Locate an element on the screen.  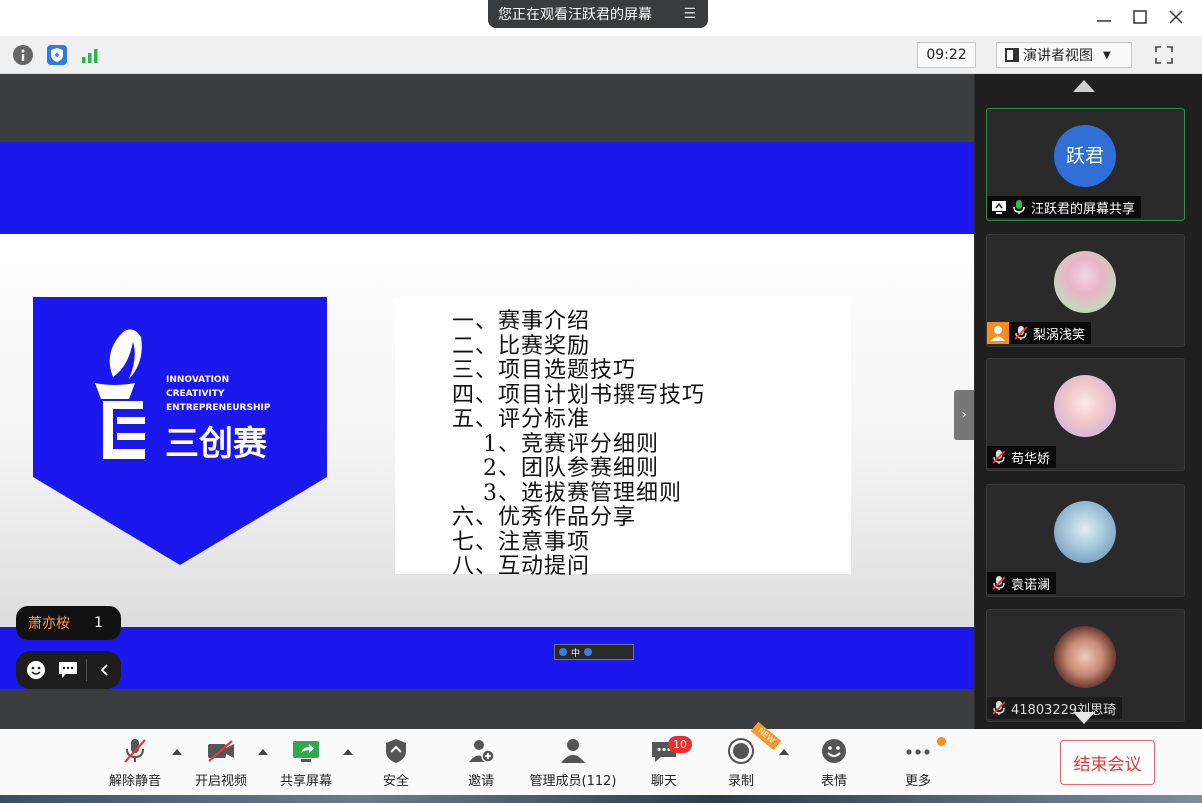
manage-members-button: 管理成员(112) is located at coordinates (573, 764).